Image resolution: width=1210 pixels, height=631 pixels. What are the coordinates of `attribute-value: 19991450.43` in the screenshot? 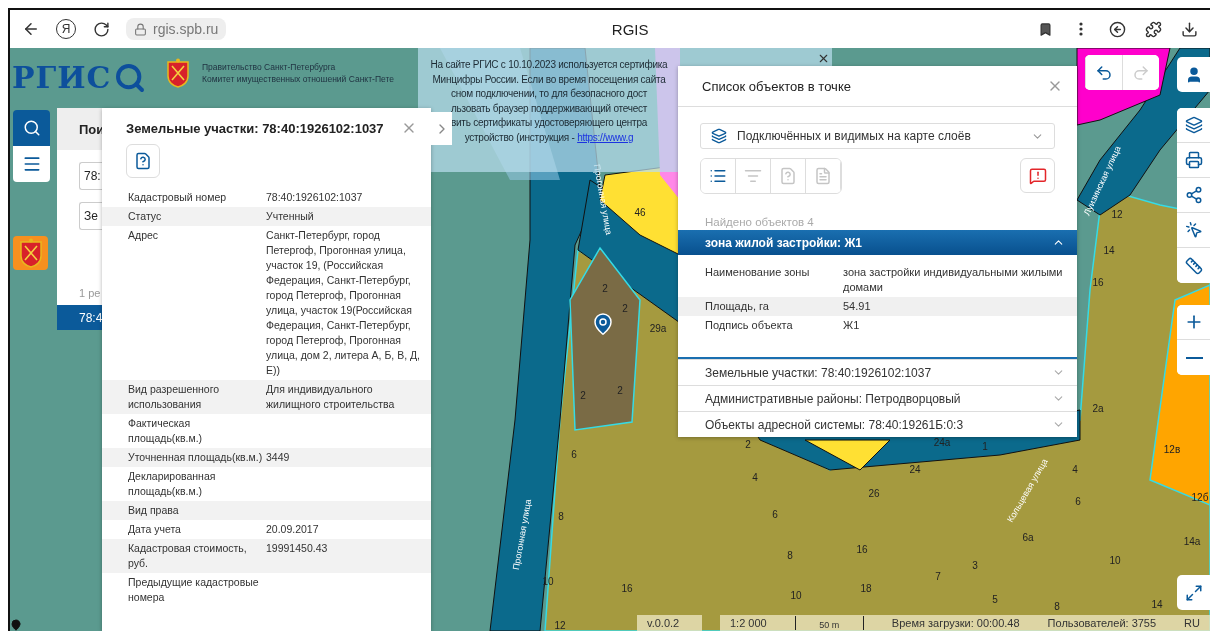 It's located at (297, 548).